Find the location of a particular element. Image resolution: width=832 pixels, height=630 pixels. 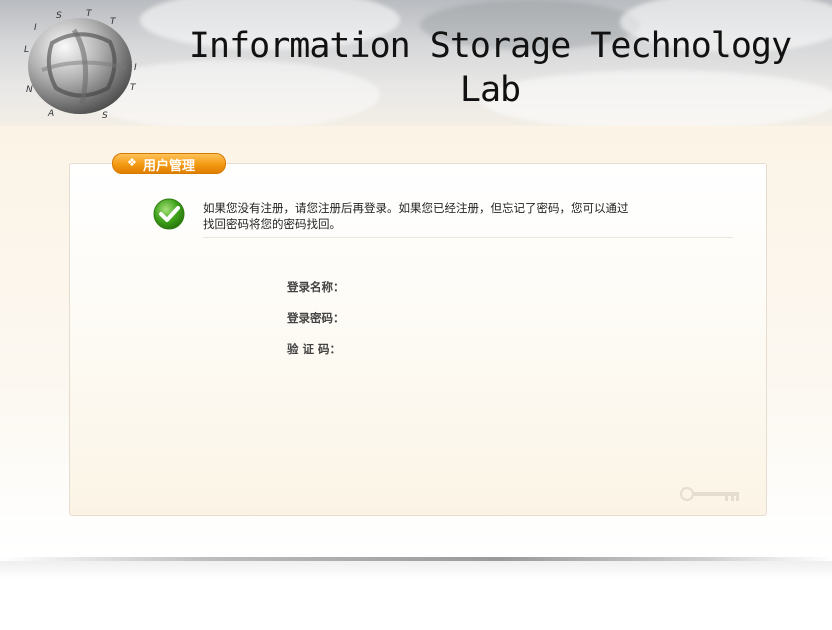

divider is located at coordinates (468, 237).